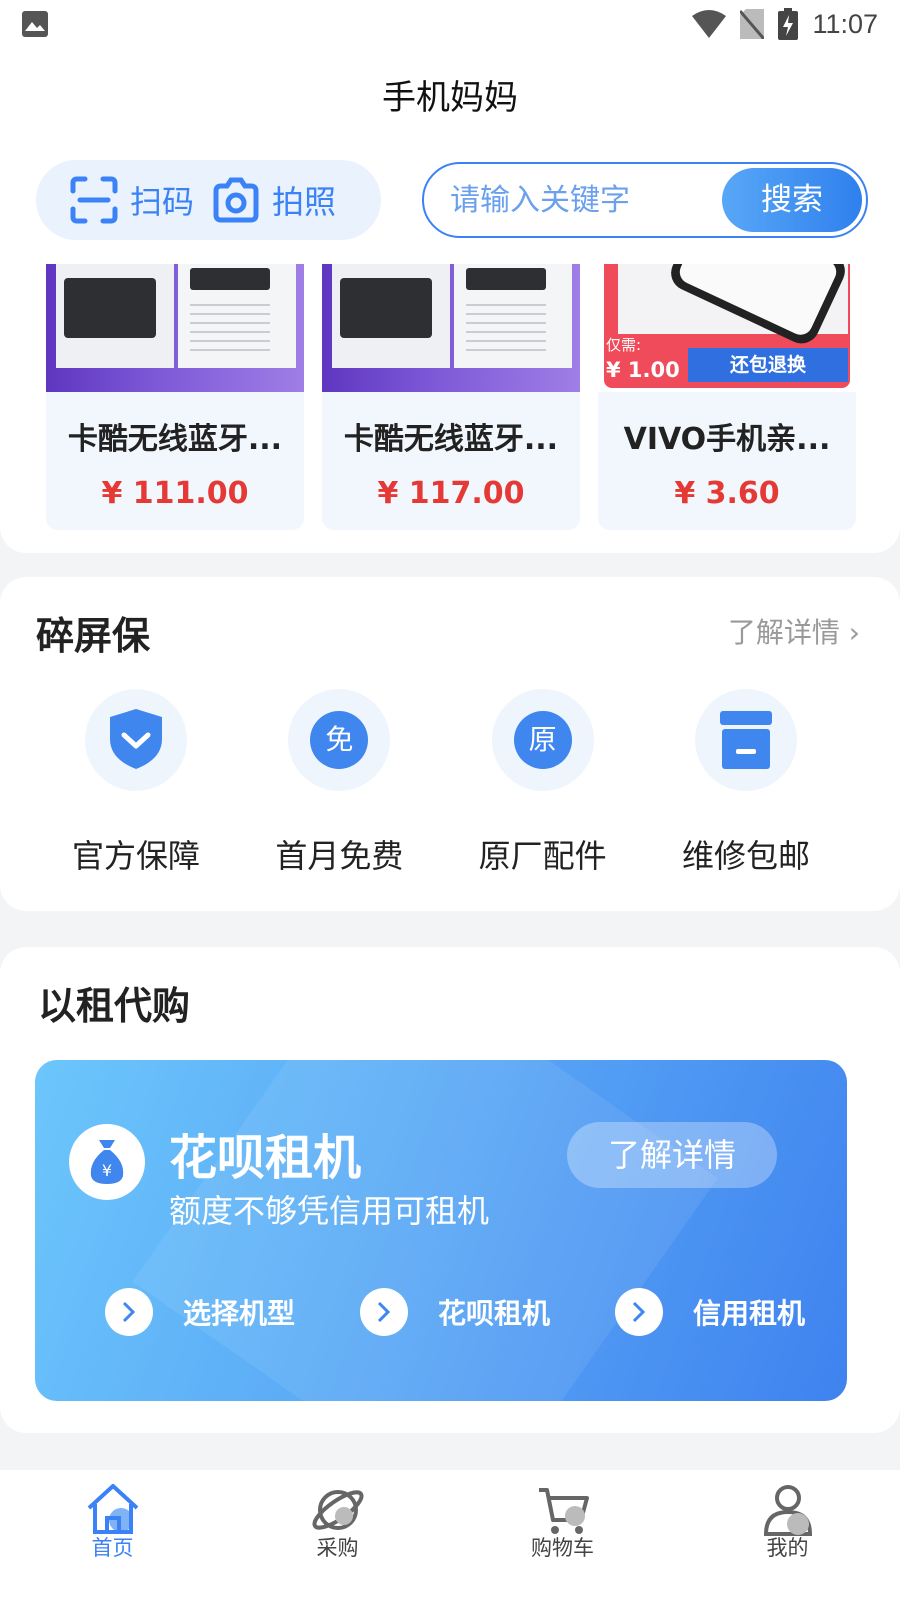 Image resolution: width=900 pixels, height=1600 pixels. I want to click on product-badge-need: 仅需:, so click(624, 345).